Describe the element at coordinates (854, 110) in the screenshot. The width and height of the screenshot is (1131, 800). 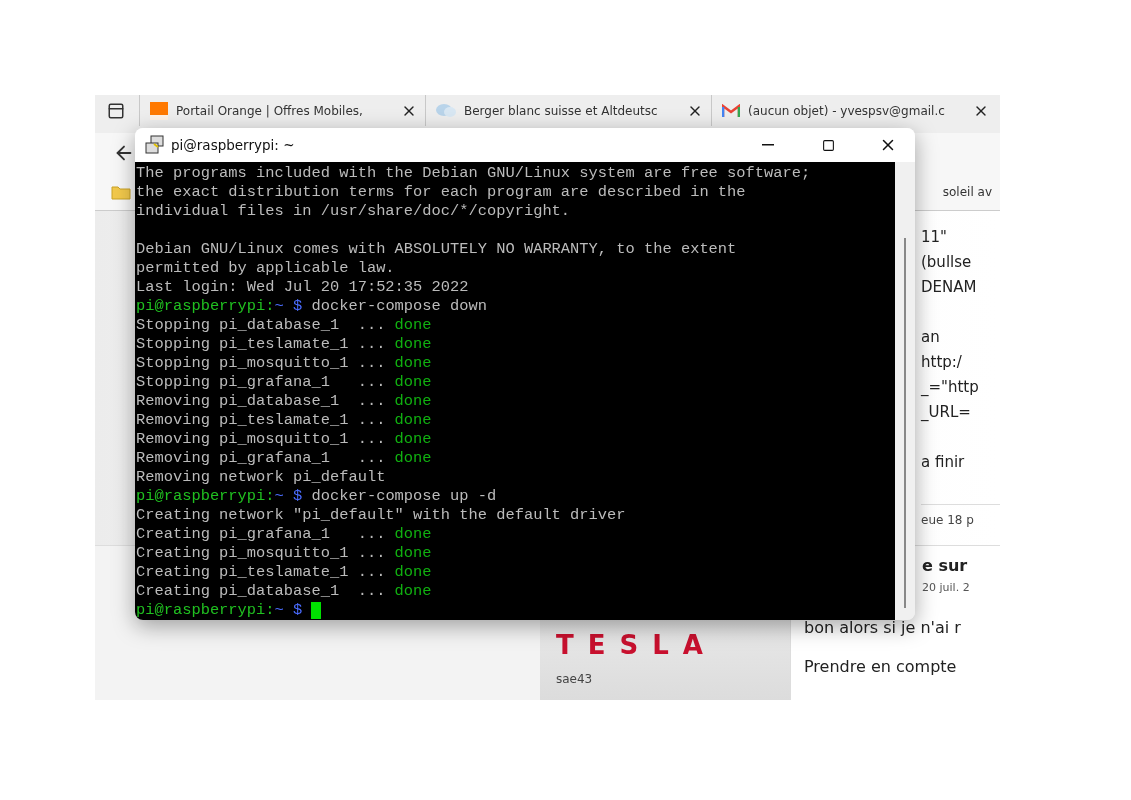
I see `browser-tab: (aucun objet) - yvespsv@gmail.c` at that location.